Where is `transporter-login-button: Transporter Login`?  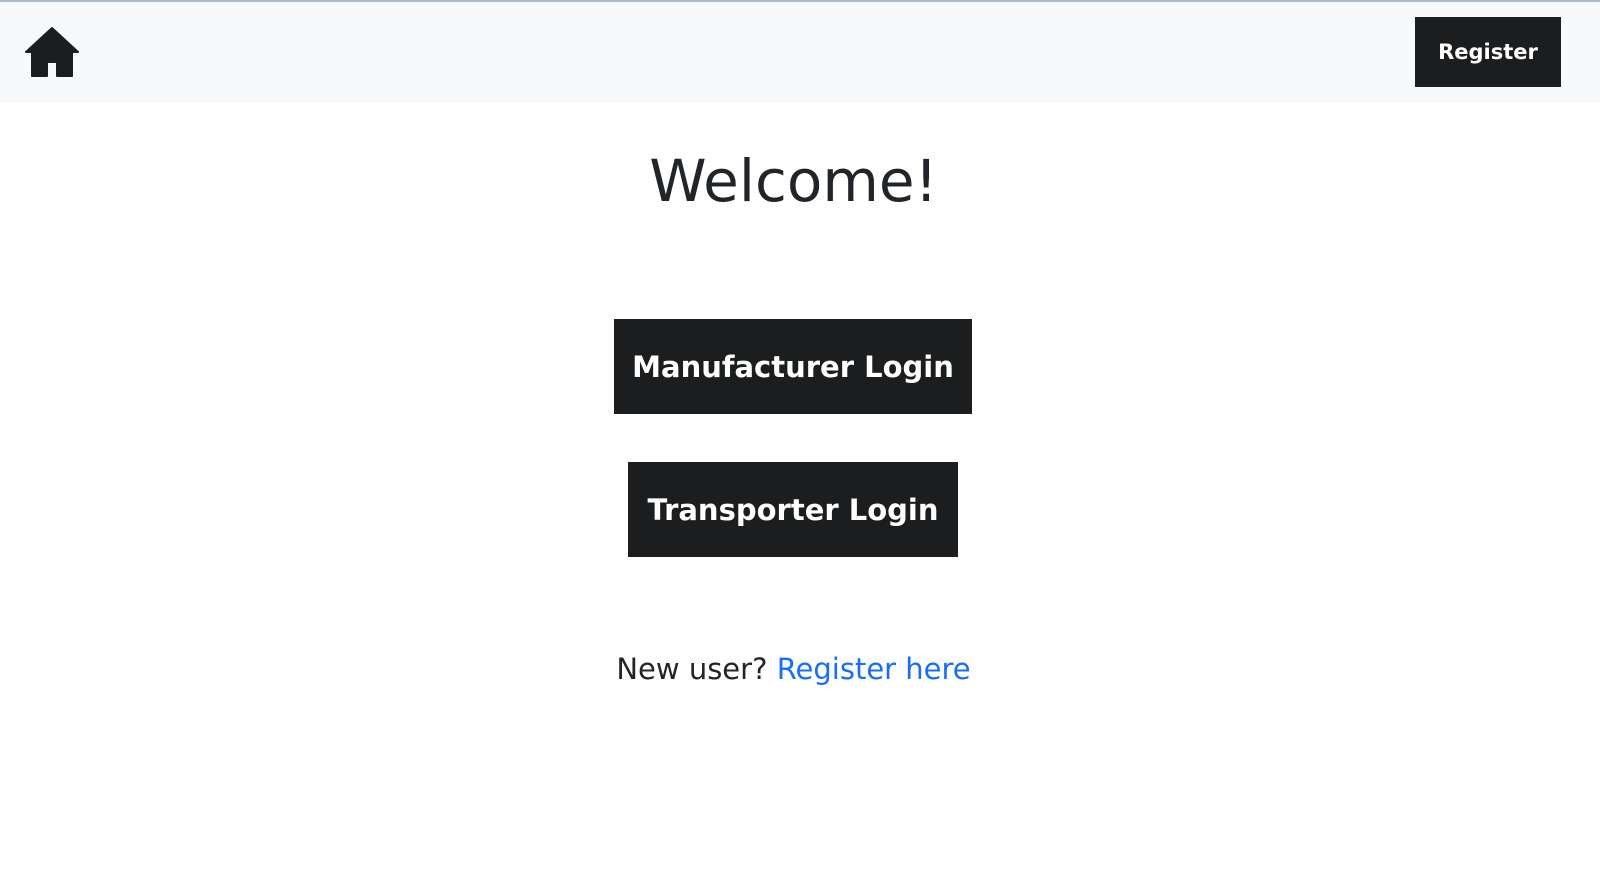 transporter-login-button: Transporter Login is located at coordinates (793, 509).